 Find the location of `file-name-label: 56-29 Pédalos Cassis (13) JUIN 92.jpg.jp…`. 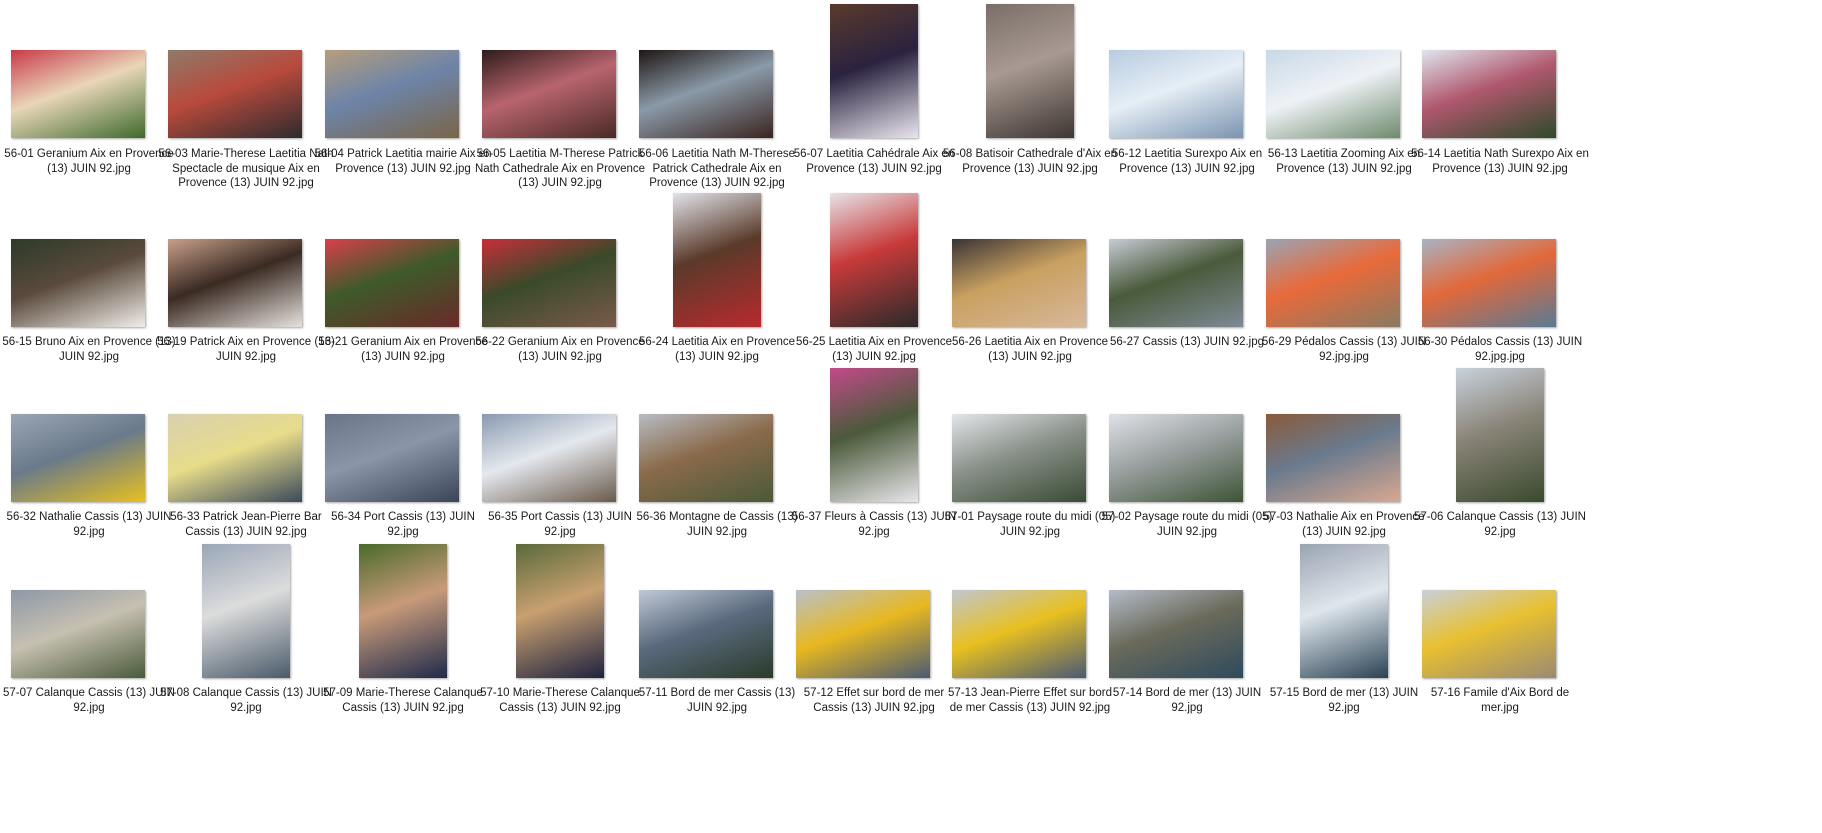

file-name-label: 56-29 Pédalos Cassis (13) JUIN 92.jpg.jp… is located at coordinates (1344, 349).